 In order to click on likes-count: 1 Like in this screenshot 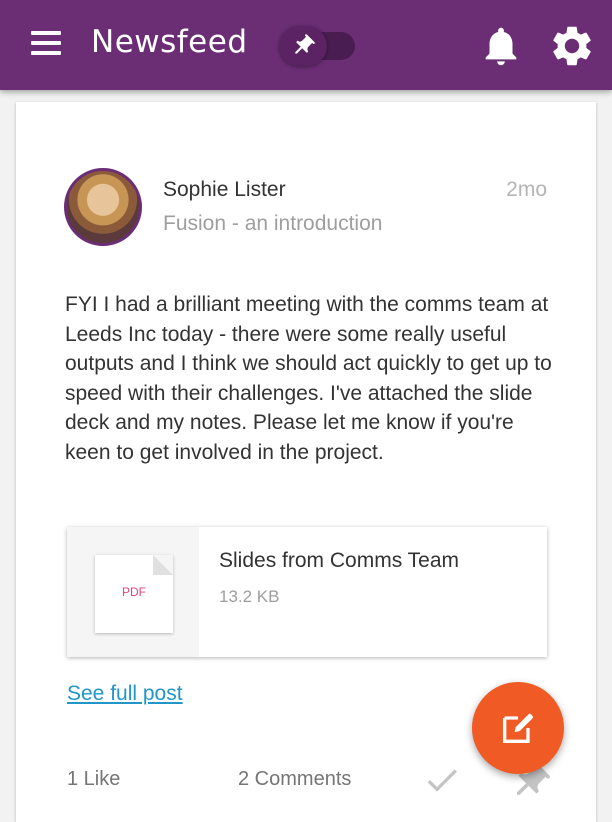, I will do `click(93, 779)`.